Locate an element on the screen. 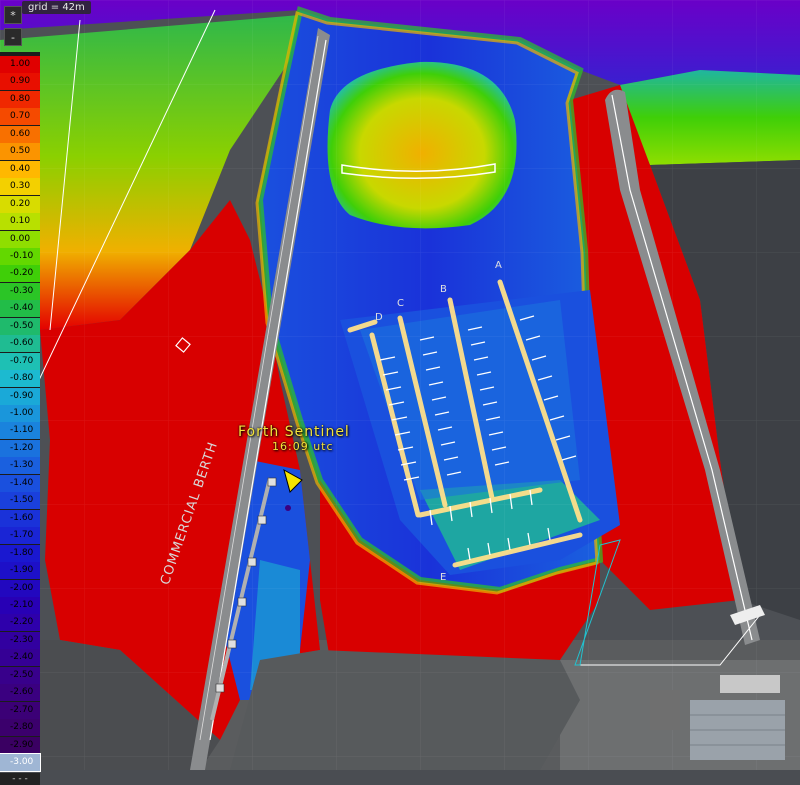 This screenshot has width=800, height=785. legend-row: 0.40 is located at coordinates (20, 169).